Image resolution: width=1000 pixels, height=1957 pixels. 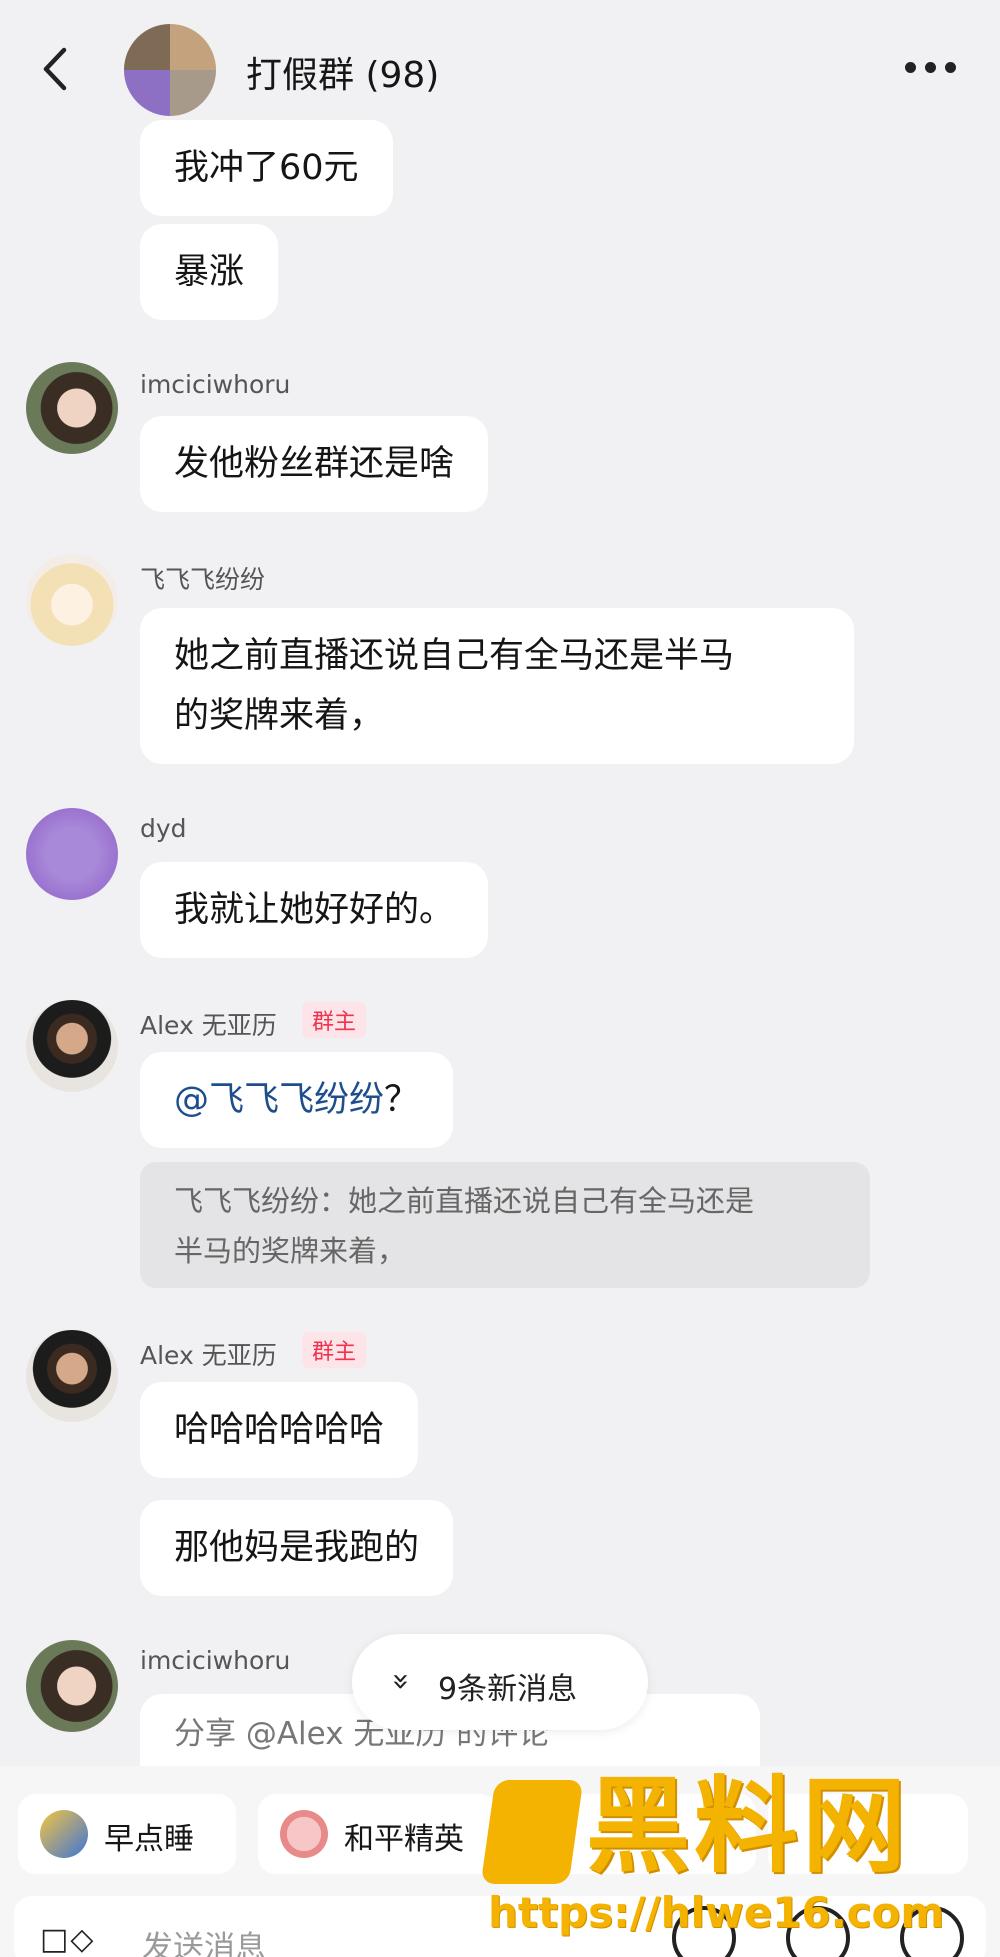 I want to click on message-bubble: 暴涨, so click(x=209, y=272).